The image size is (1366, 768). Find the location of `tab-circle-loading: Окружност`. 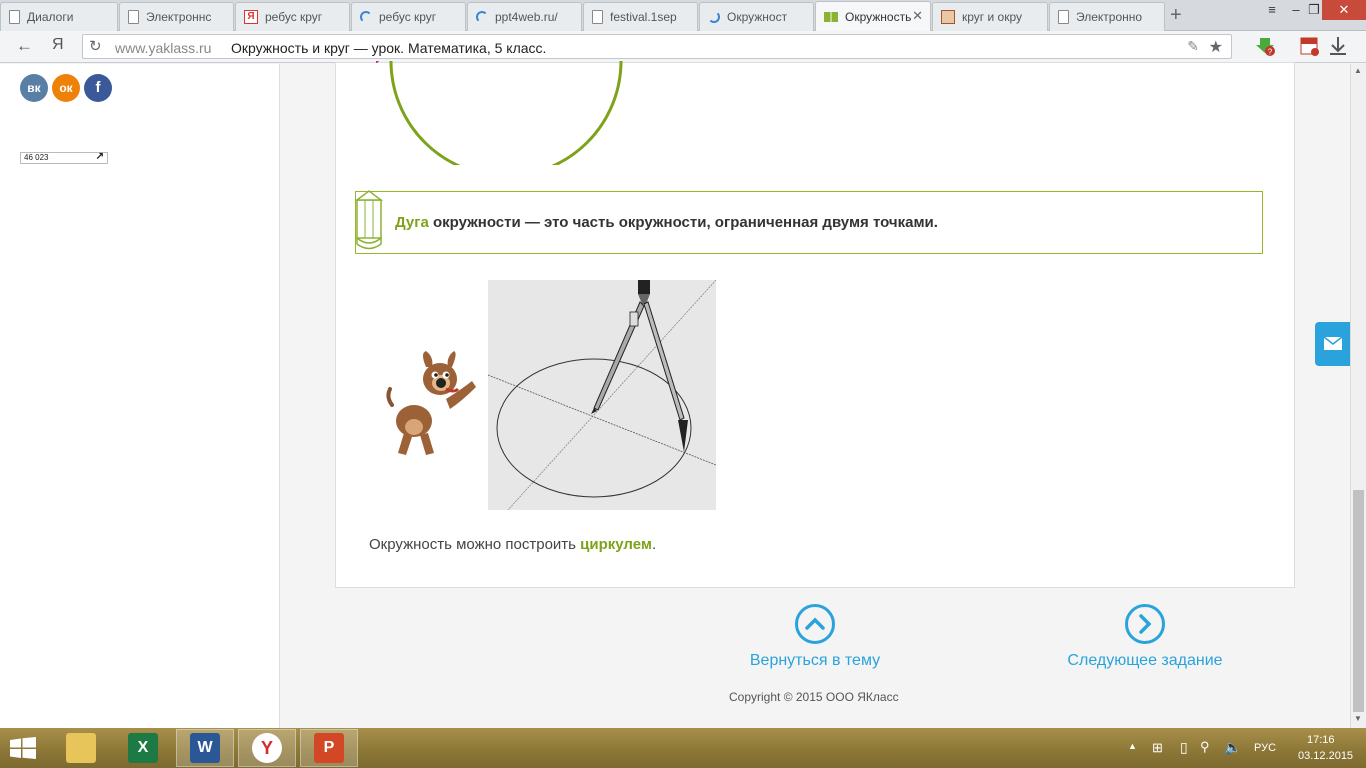

tab-circle-loading: Окружност is located at coordinates (756, 16).